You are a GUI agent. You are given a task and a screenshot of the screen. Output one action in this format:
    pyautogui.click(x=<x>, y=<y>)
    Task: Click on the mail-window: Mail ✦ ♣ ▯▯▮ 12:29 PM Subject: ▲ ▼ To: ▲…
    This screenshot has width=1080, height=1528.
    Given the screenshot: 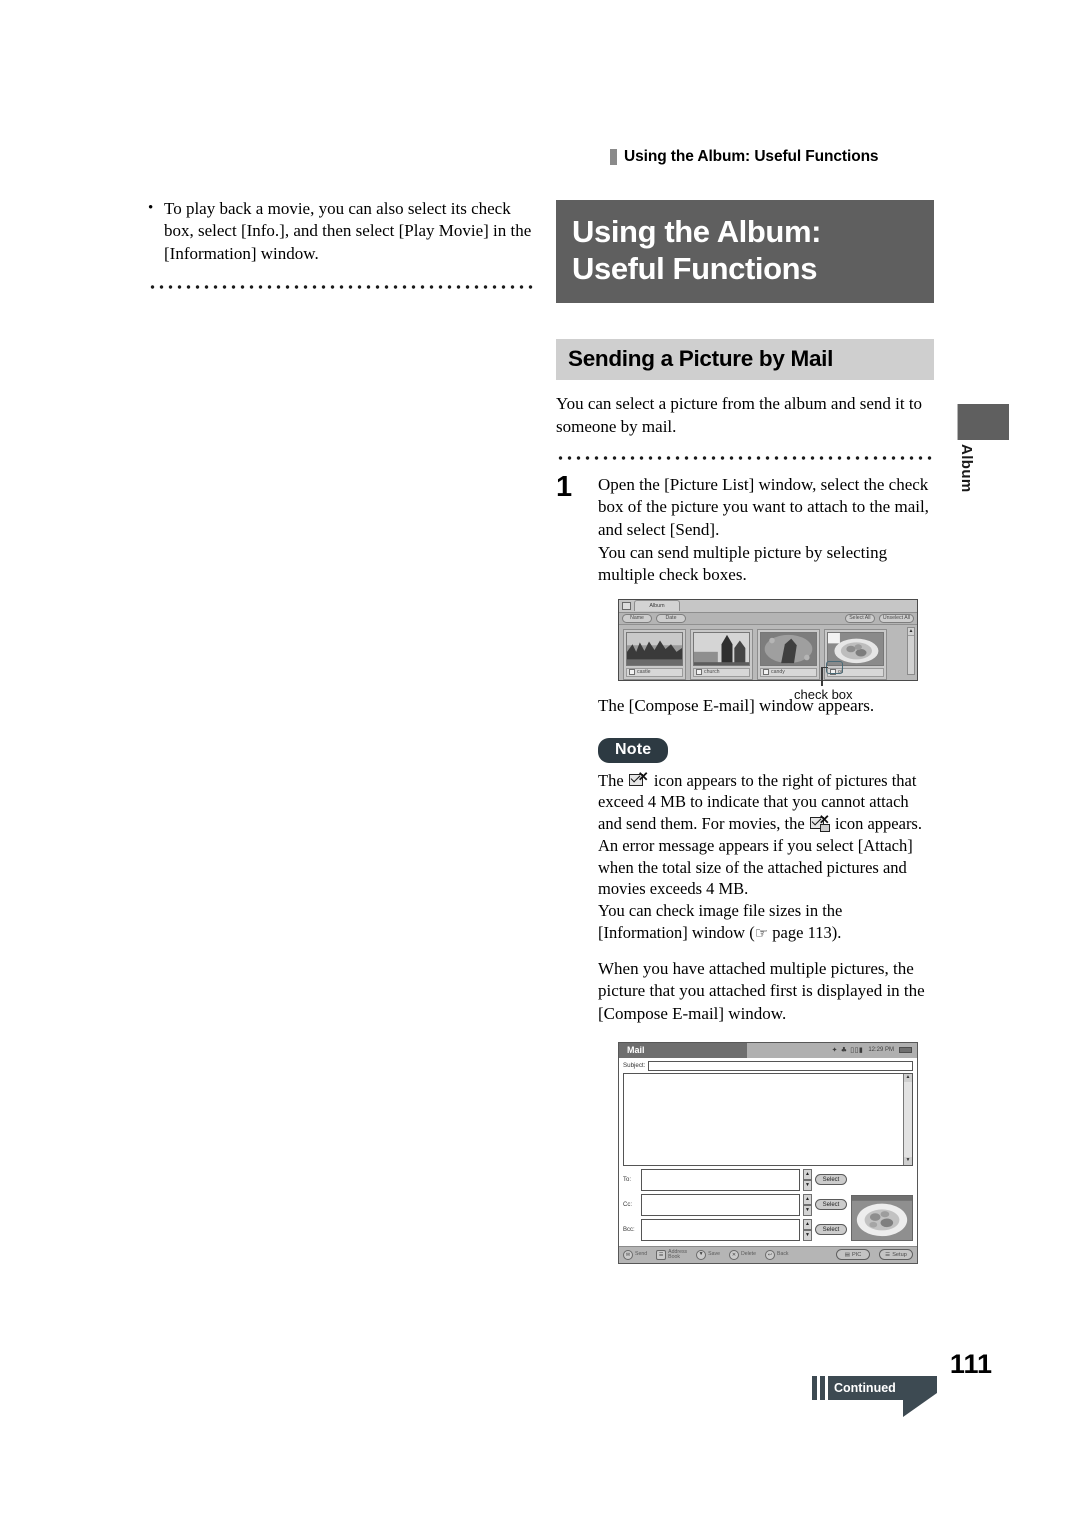 What is the action you would take?
    pyautogui.click(x=768, y=1152)
    